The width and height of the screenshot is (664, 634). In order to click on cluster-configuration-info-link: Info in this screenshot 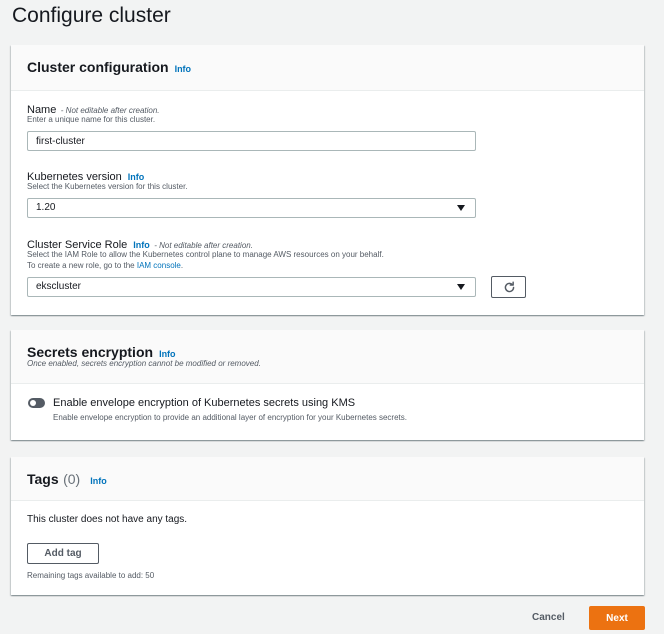, I will do `click(183, 69)`.